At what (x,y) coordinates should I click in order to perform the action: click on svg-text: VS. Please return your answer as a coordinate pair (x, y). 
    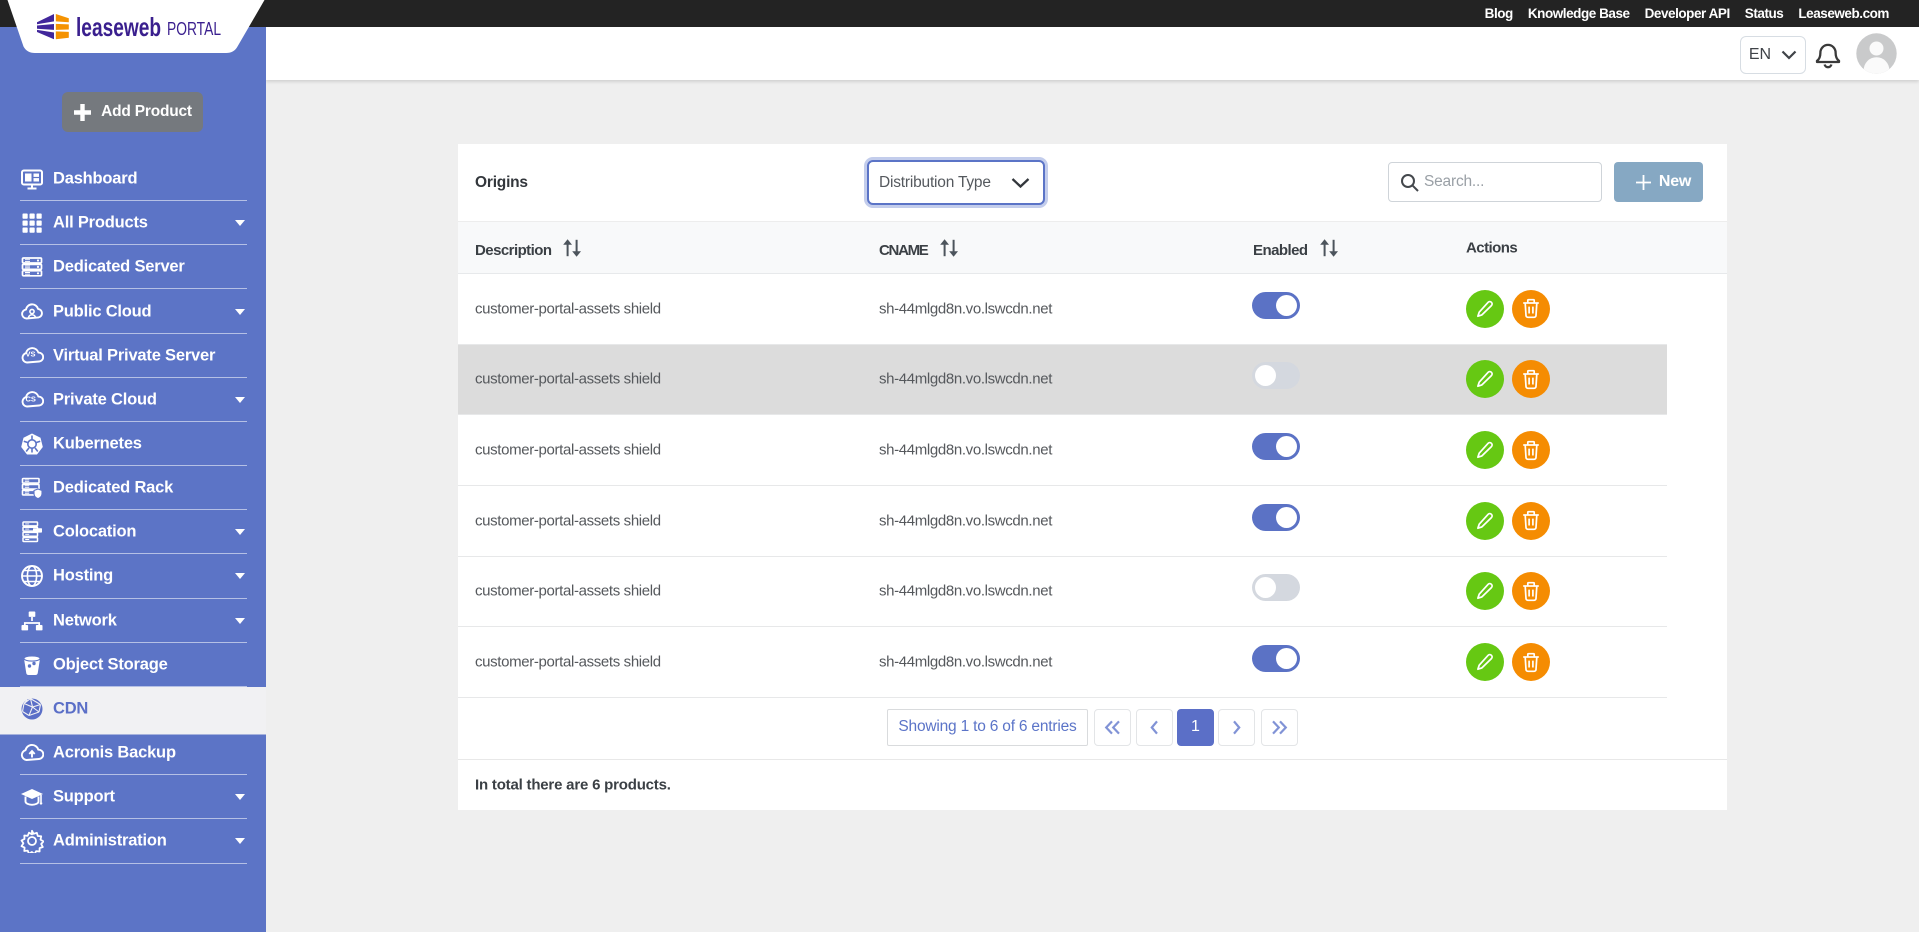
    Looking at the image, I should click on (31, 353).